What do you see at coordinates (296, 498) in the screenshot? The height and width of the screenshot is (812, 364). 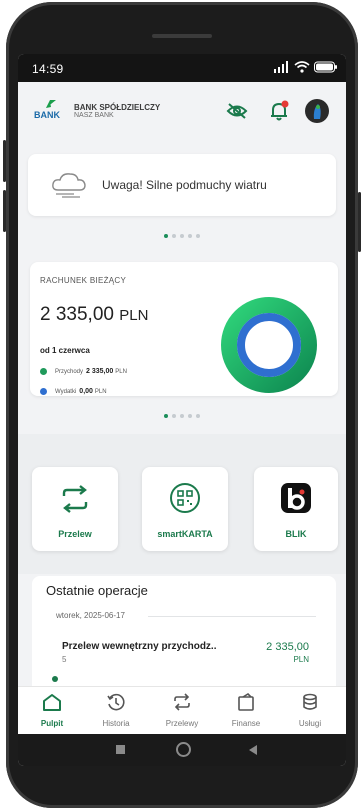 I see `blik-icon` at bounding box center [296, 498].